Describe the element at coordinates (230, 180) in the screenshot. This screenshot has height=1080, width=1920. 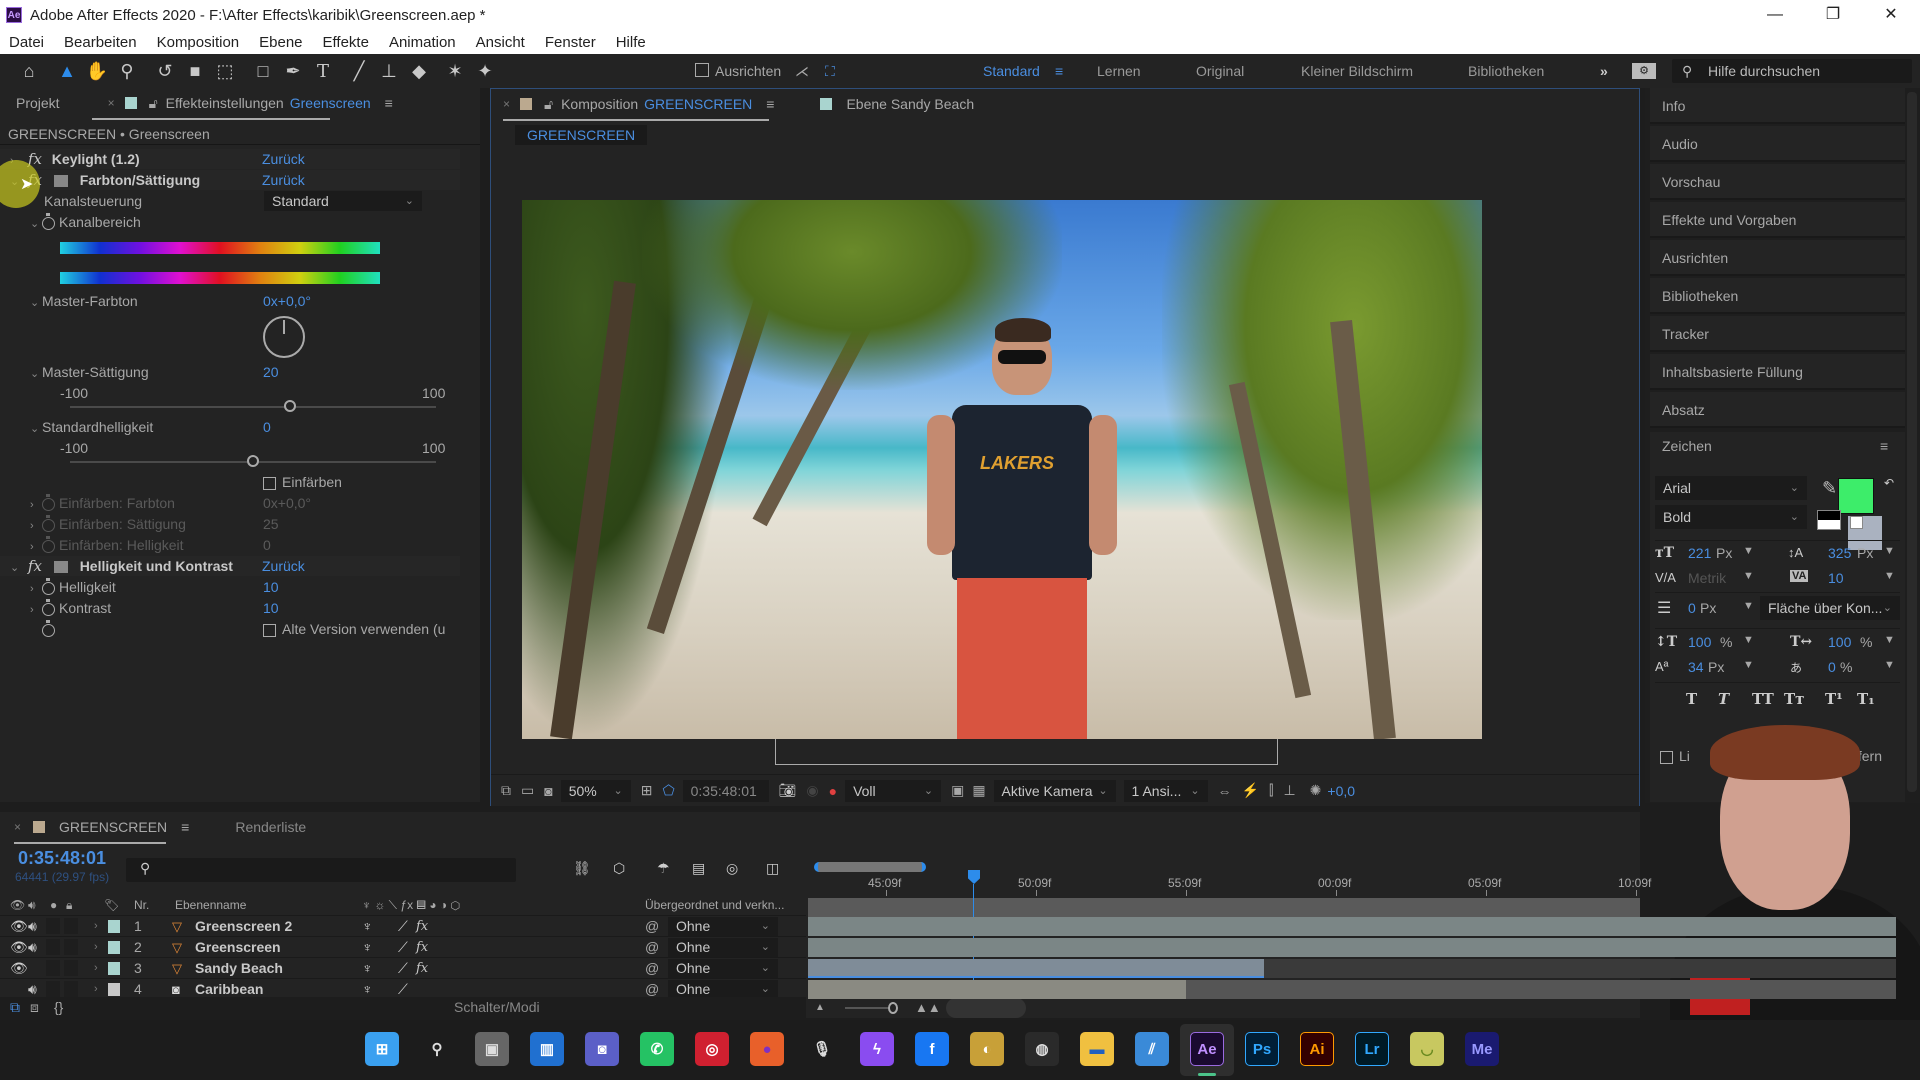
I see `effect-hue-saturation: ⌄ fx Farbton/Sättigung Zurück` at that location.